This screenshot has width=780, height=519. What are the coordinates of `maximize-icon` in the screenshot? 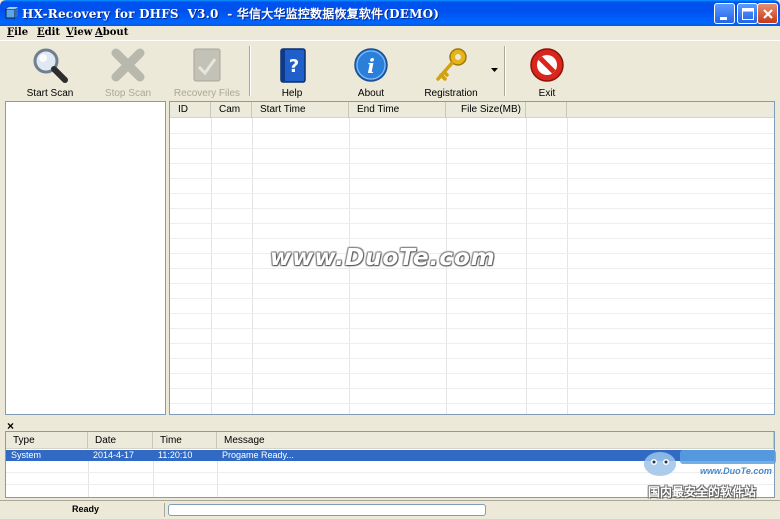 It's located at (748, 14).